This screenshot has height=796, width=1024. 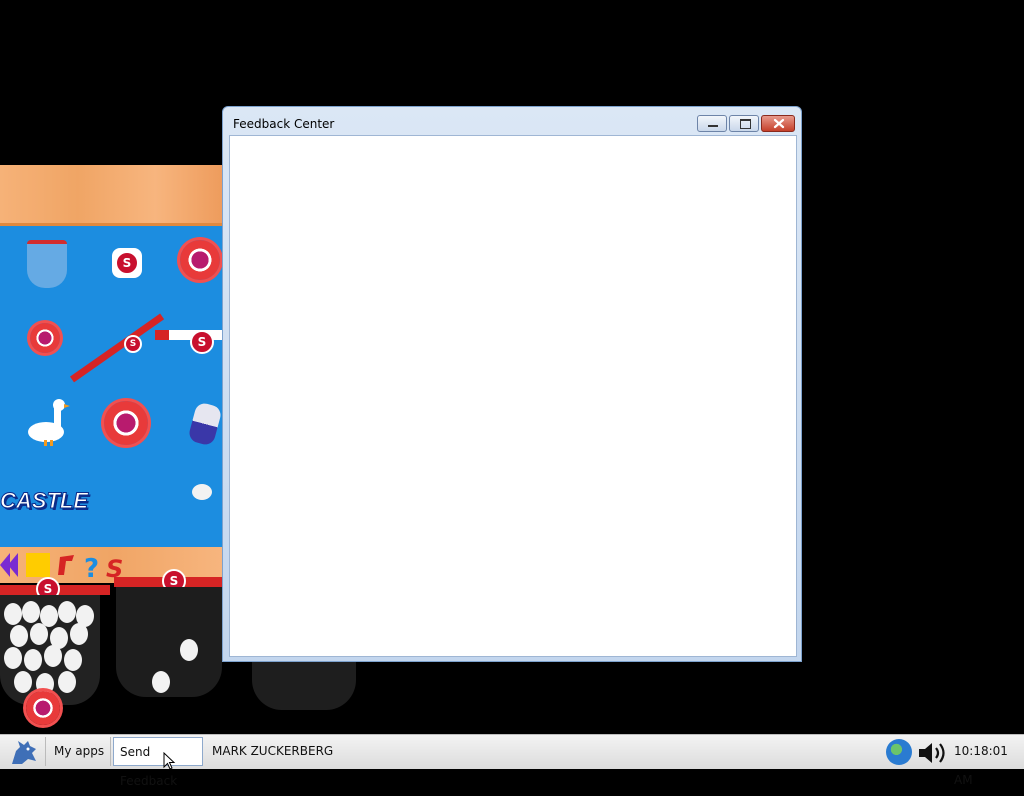 I want to click on shield-icon: S, so click(x=127, y=263).